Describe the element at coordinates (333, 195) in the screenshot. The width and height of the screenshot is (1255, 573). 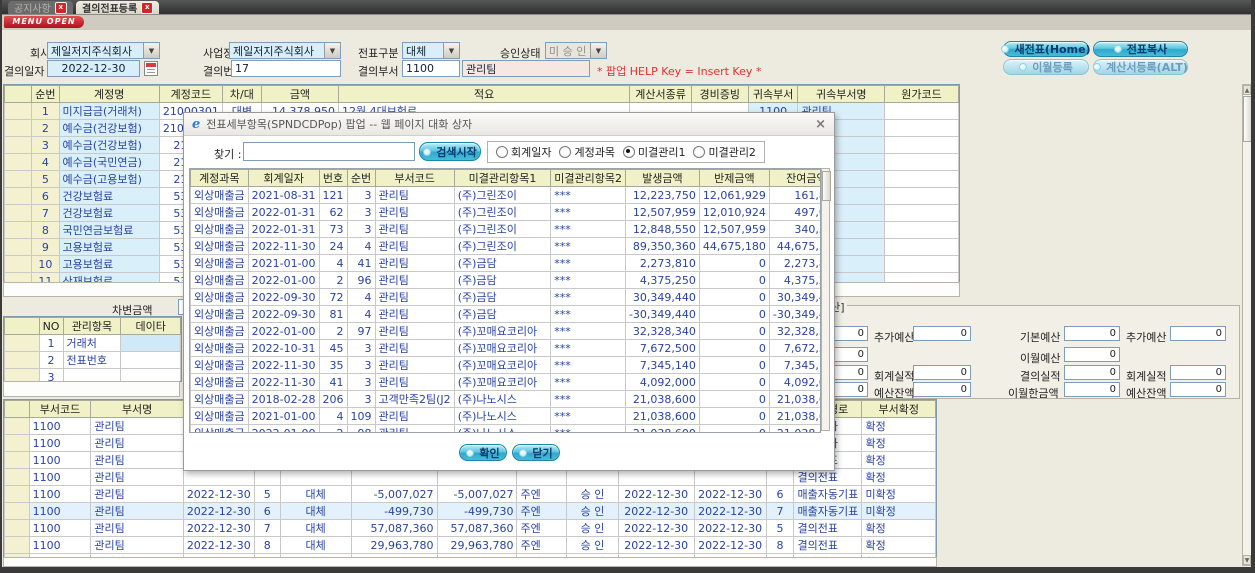
I see `cell: 121` at that location.